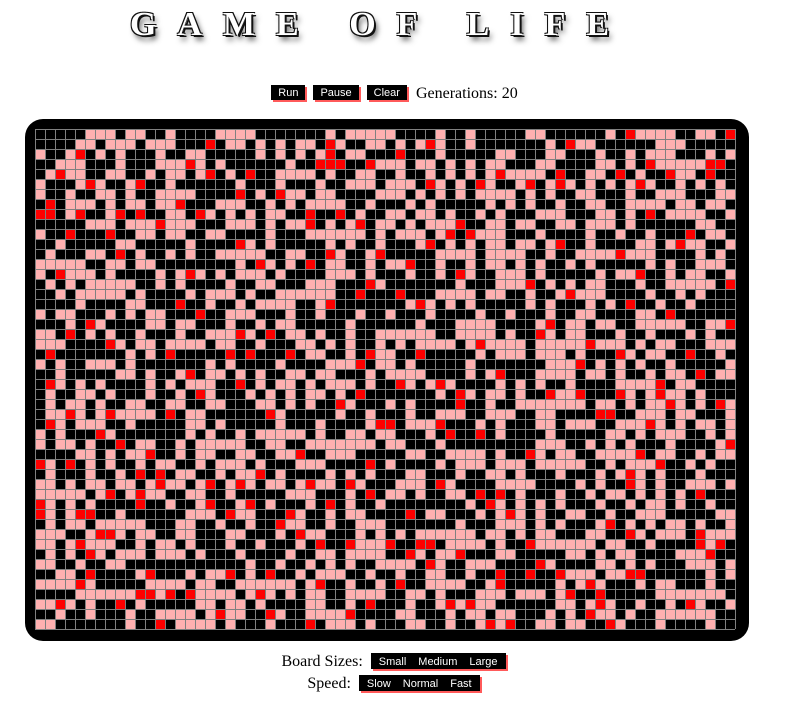  Describe the element at coordinates (420, 684) in the screenshot. I see `speed-normal-button: Normal` at that location.